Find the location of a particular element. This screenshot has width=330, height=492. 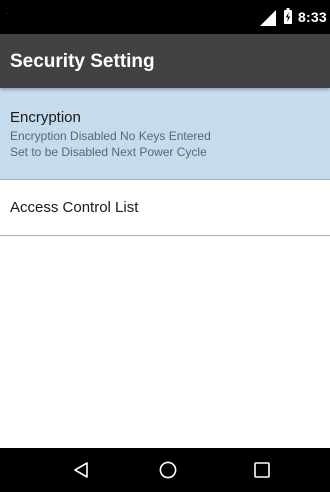

list-item-access-control-list: Access Control List is located at coordinates (165, 208).